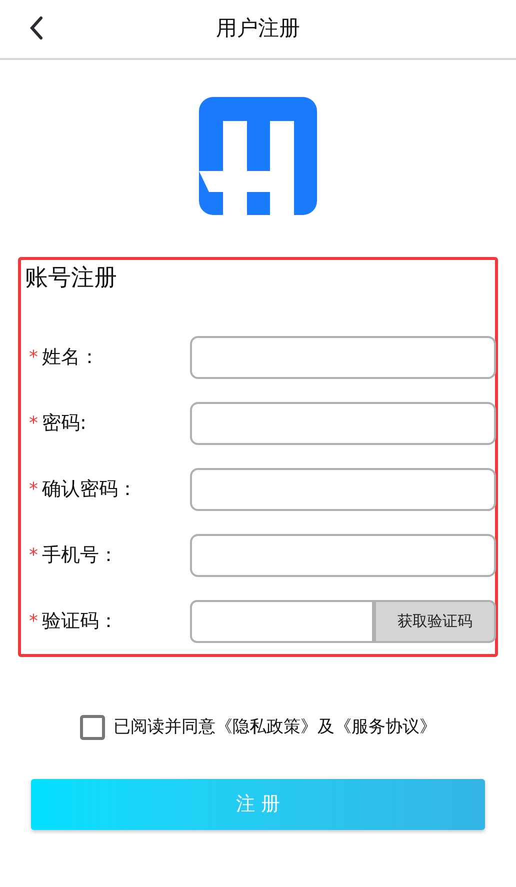 This screenshot has width=516, height=887. I want to click on page-title: 用户注册, so click(258, 28).